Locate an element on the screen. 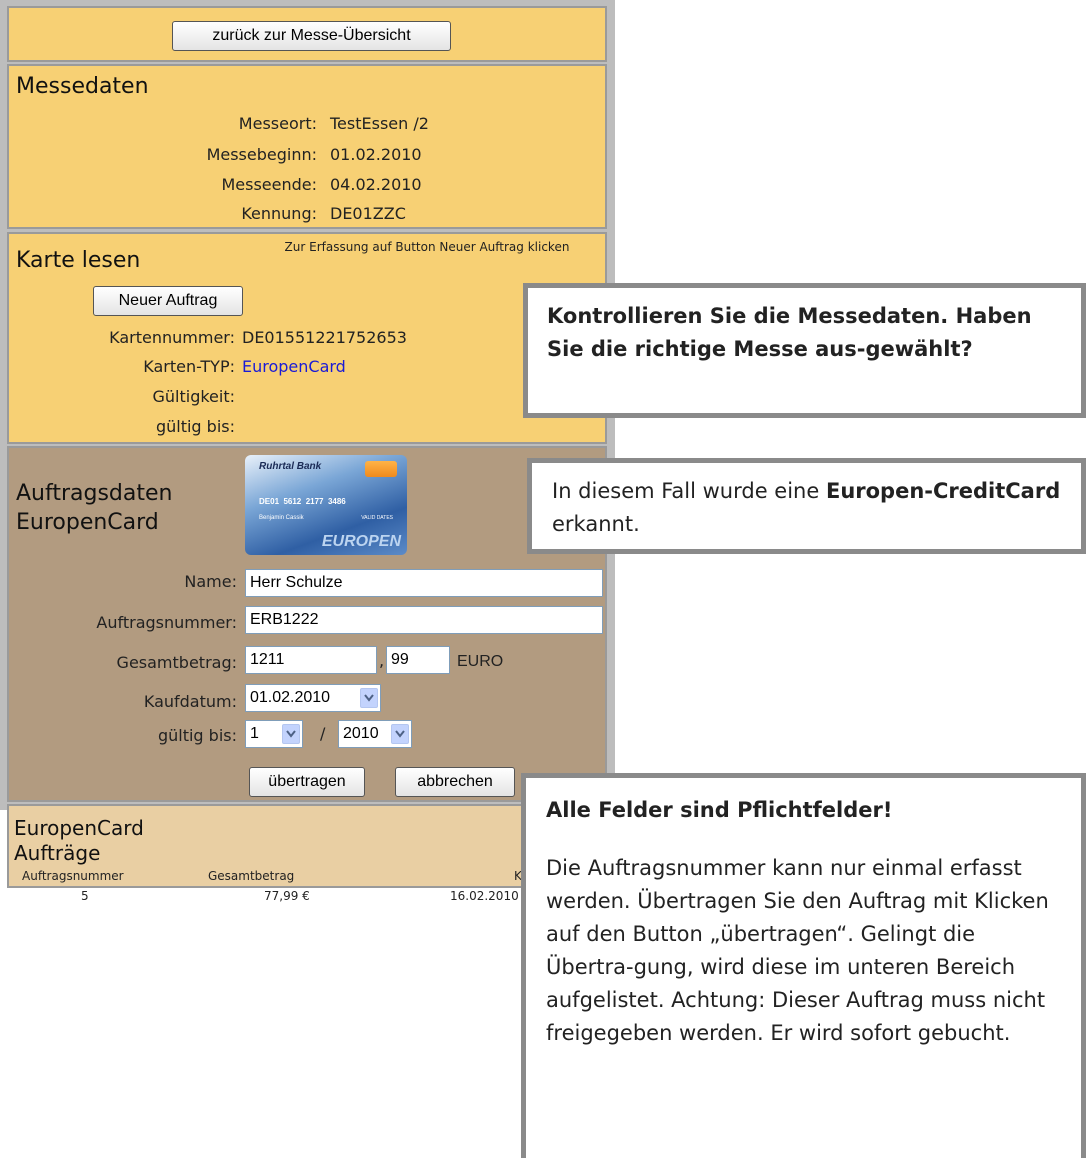 Image resolution: width=1086 pixels, height=1158 pixels. auftragsnummer-input: ERB1222 is located at coordinates (424, 620).